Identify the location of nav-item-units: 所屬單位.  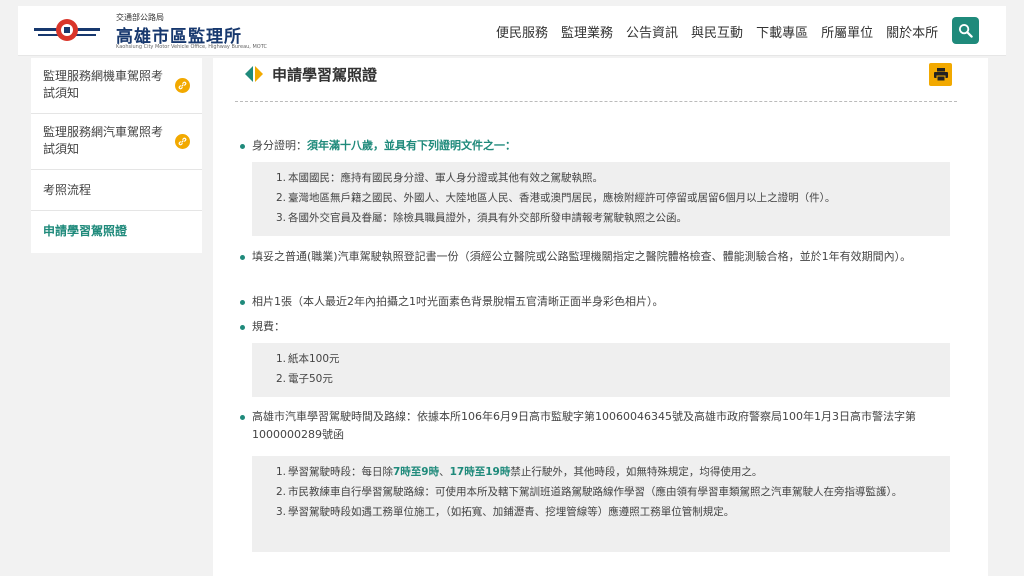
(847, 31).